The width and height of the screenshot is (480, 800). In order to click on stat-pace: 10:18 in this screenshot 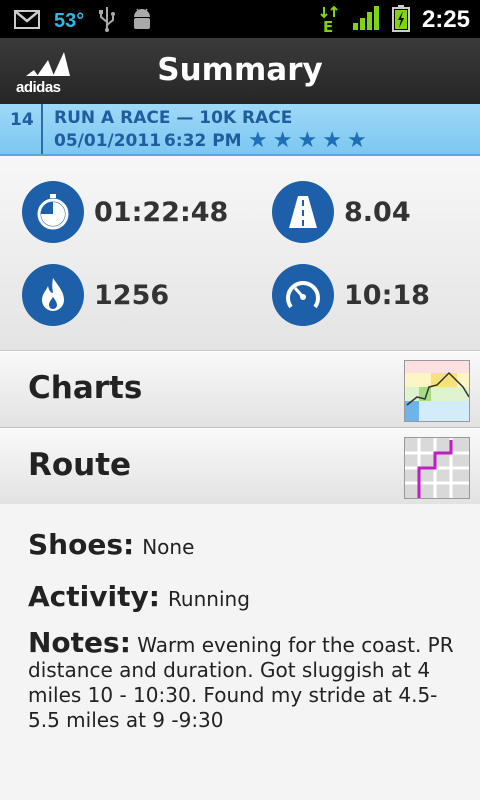, I will do `click(351, 295)`.